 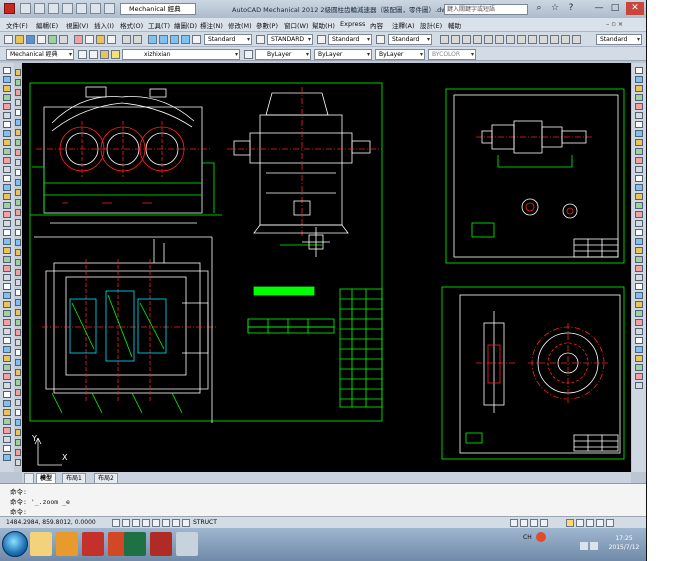 What do you see at coordinates (176, 523) in the screenshot?
I see `ducs-icon` at bounding box center [176, 523].